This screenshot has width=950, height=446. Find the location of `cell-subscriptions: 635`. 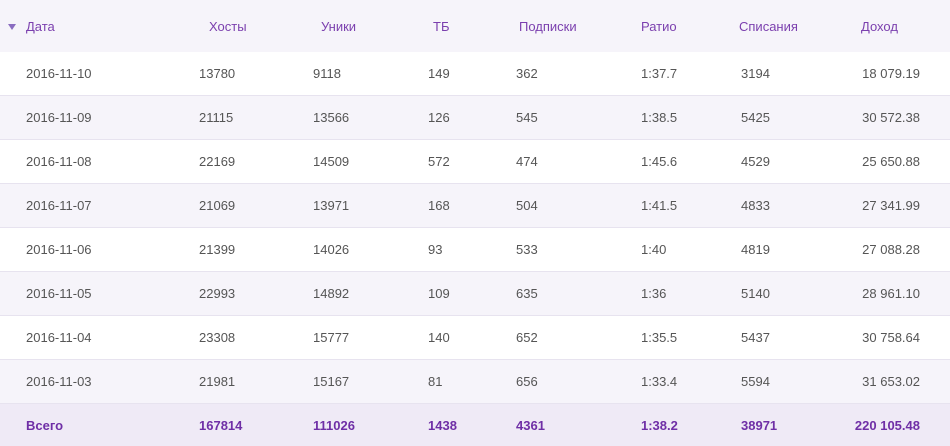

cell-subscriptions: 635 is located at coordinates (527, 293).